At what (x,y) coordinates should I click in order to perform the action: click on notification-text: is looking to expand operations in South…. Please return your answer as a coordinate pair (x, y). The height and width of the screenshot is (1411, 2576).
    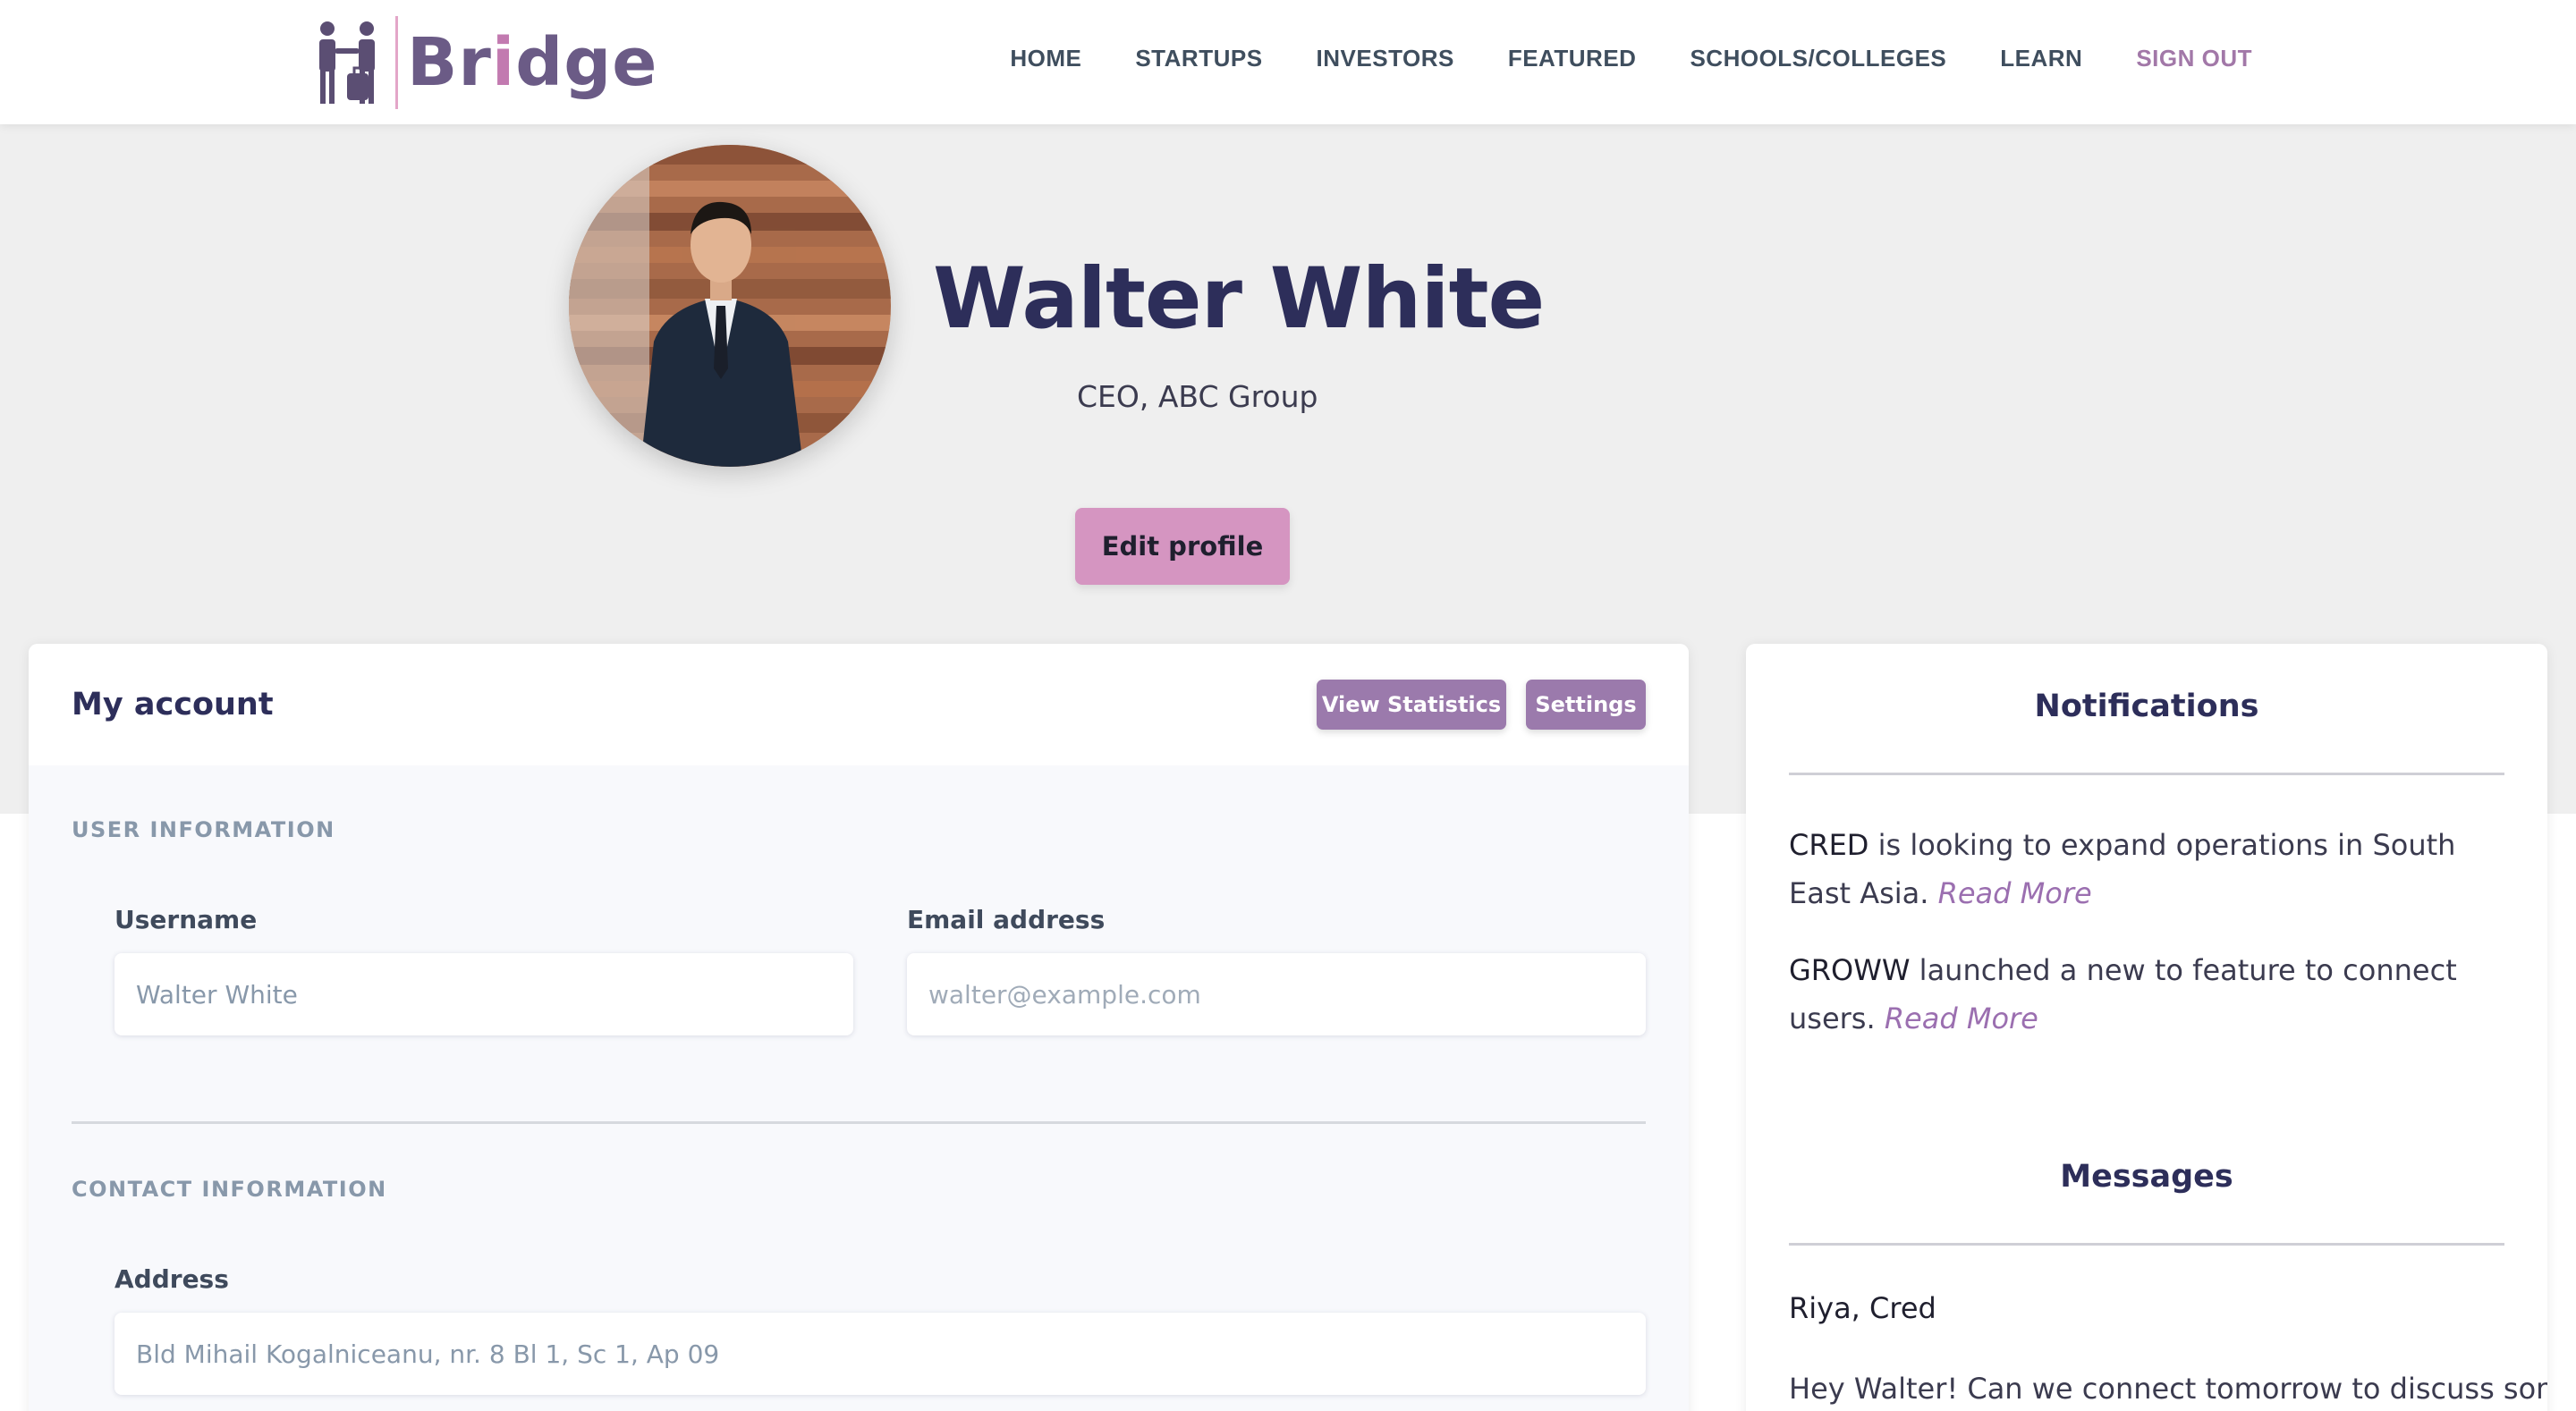
    Looking at the image, I should click on (2122, 869).